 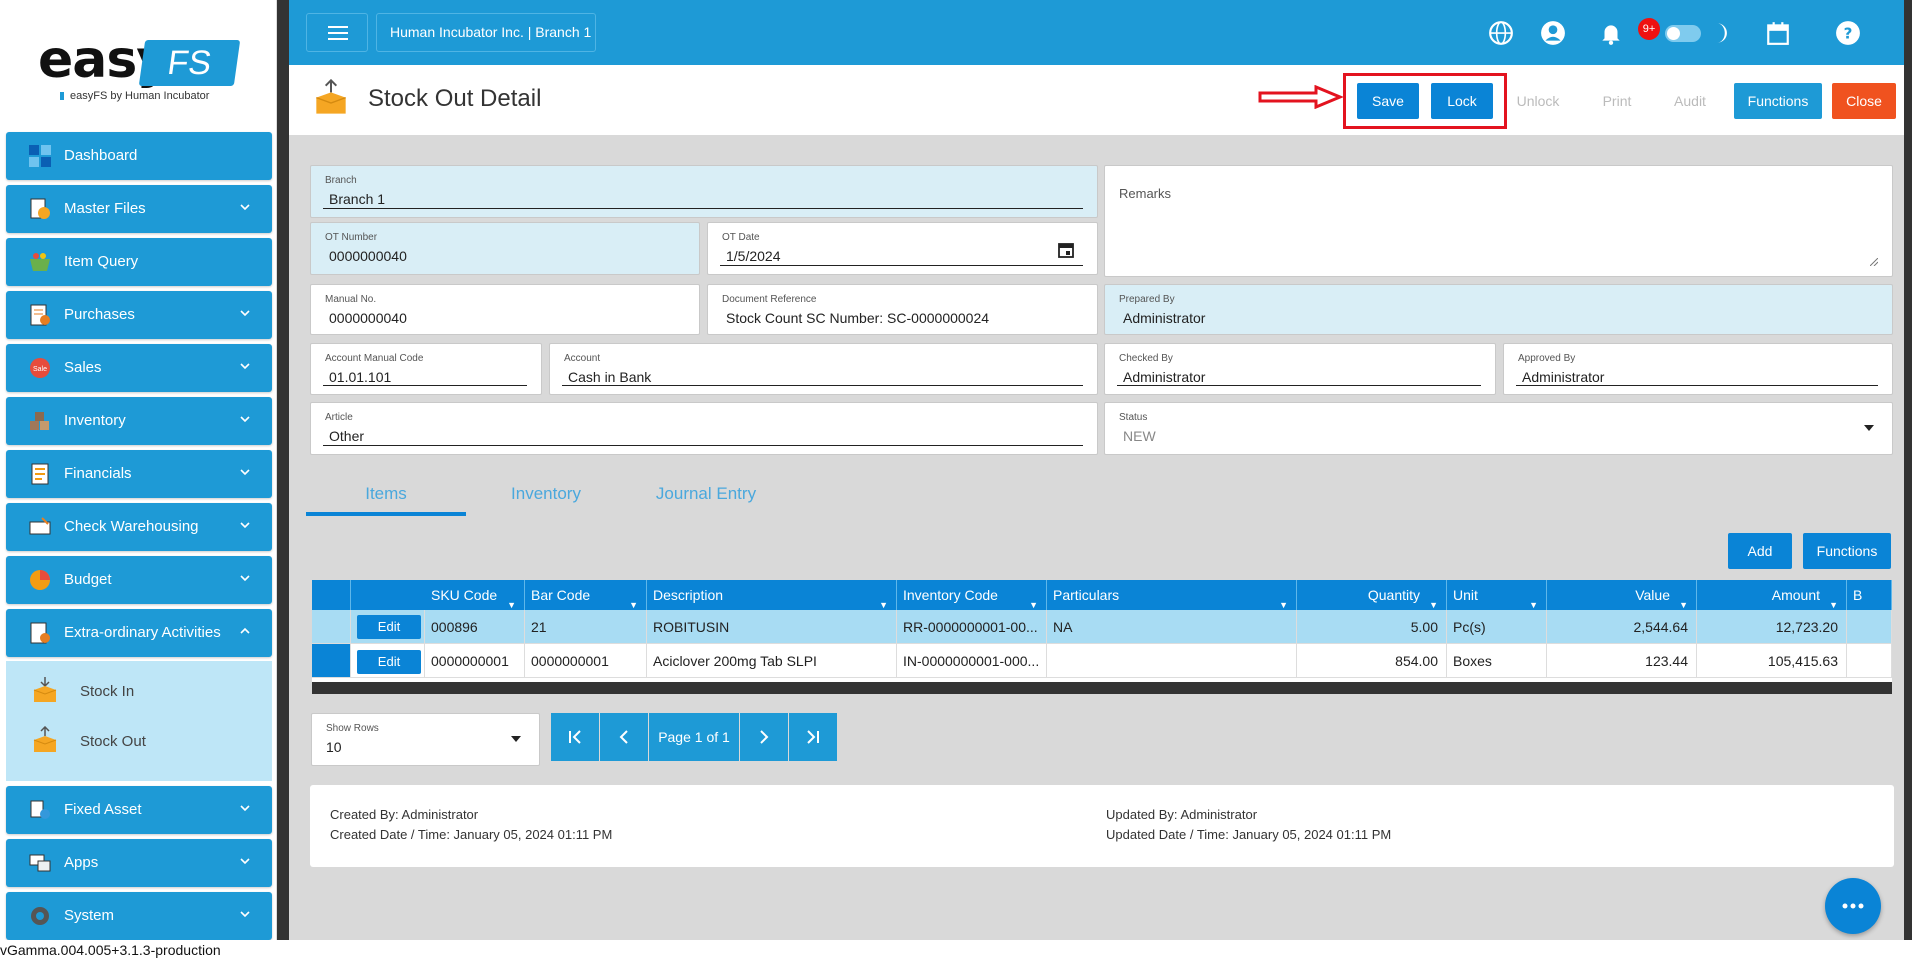 I want to click on company-branch-selector: Human Incubator Inc. | Branch 1, so click(x=486, y=32).